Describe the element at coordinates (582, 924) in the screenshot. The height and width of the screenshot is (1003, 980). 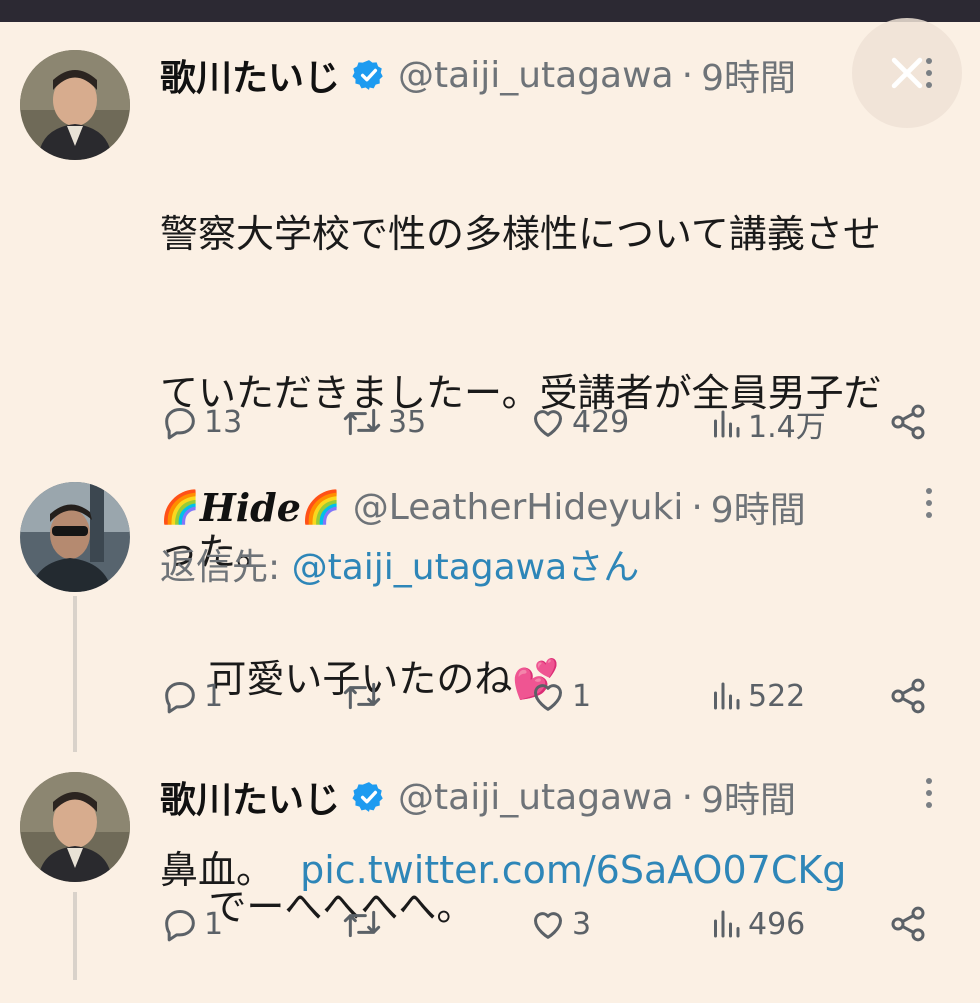
I see `like-count: 3` at that location.